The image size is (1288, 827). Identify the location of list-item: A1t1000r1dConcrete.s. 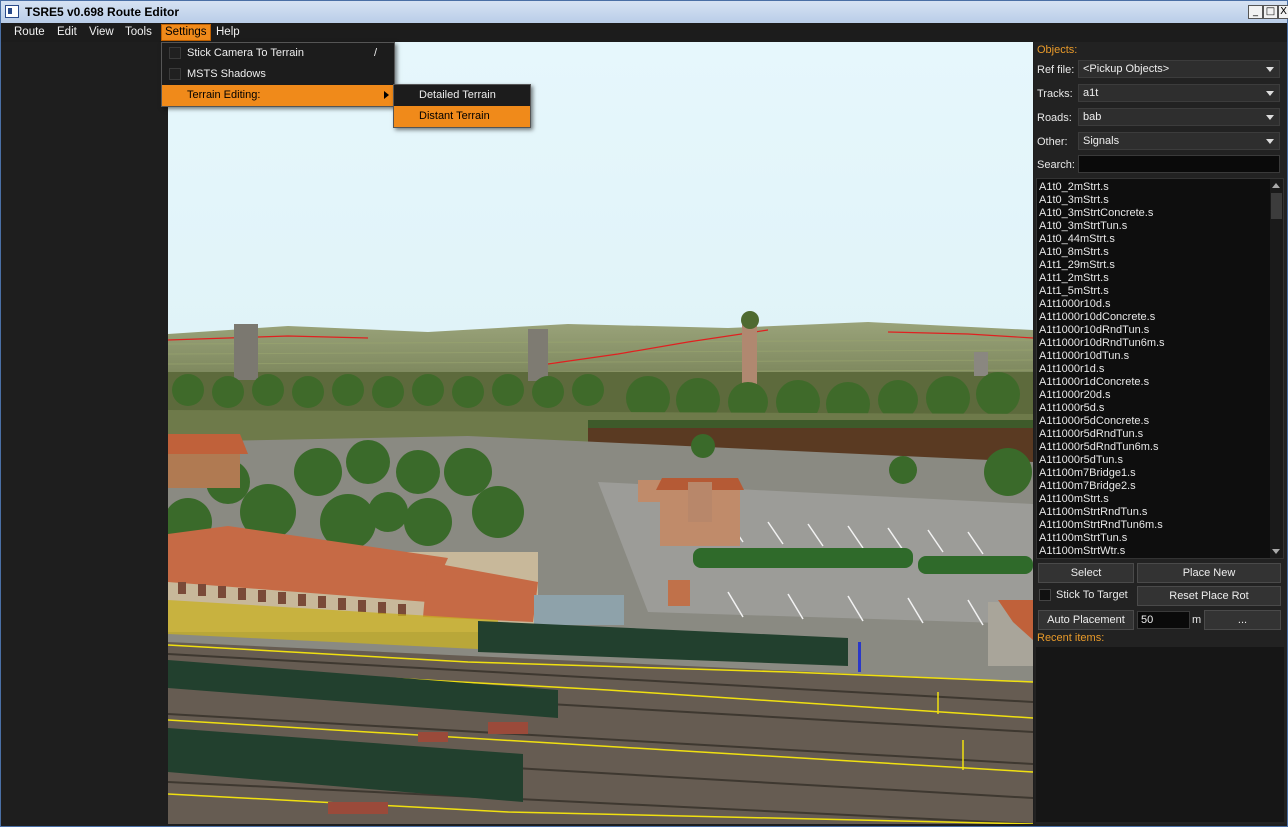
(1154, 382).